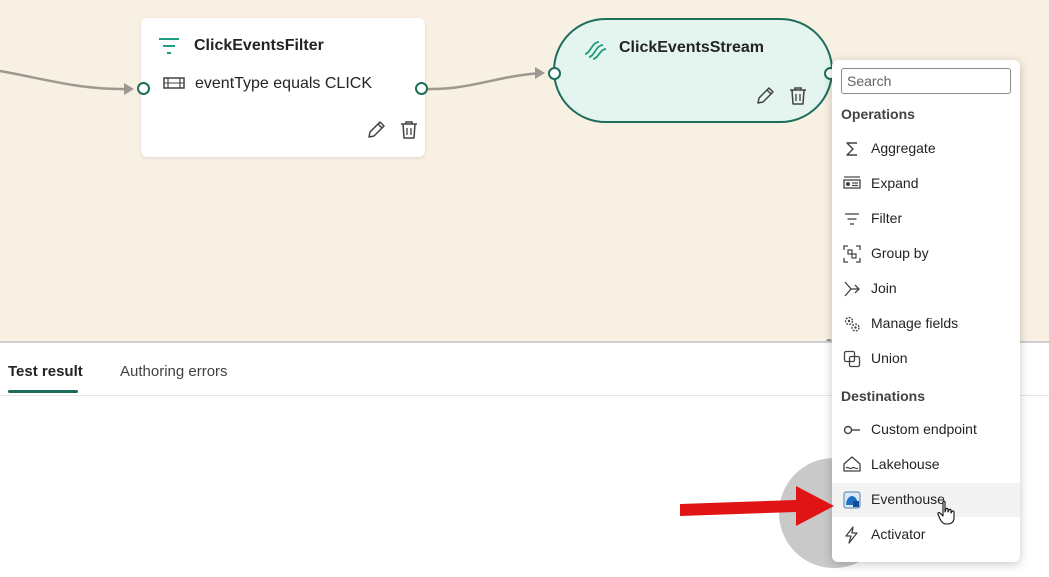 The image size is (1049, 577). I want to click on menu-item-label: Manage fields, so click(915, 323).